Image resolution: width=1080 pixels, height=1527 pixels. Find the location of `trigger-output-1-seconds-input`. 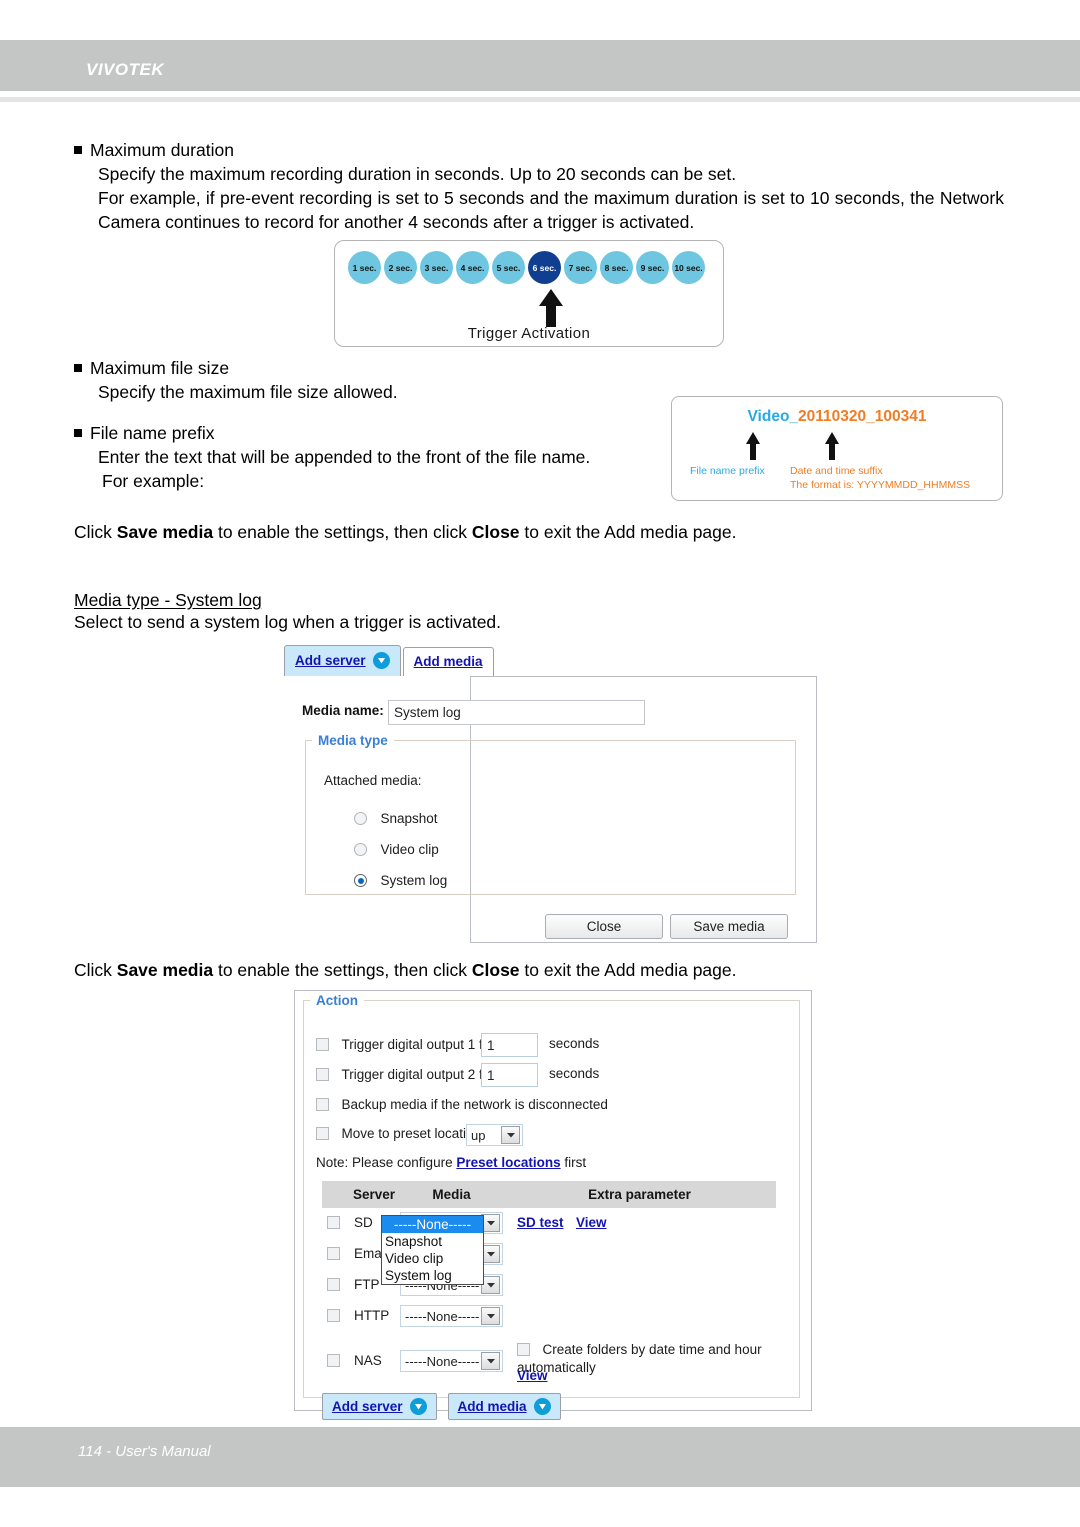

trigger-output-1-seconds-input is located at coordinates (509, 1045).